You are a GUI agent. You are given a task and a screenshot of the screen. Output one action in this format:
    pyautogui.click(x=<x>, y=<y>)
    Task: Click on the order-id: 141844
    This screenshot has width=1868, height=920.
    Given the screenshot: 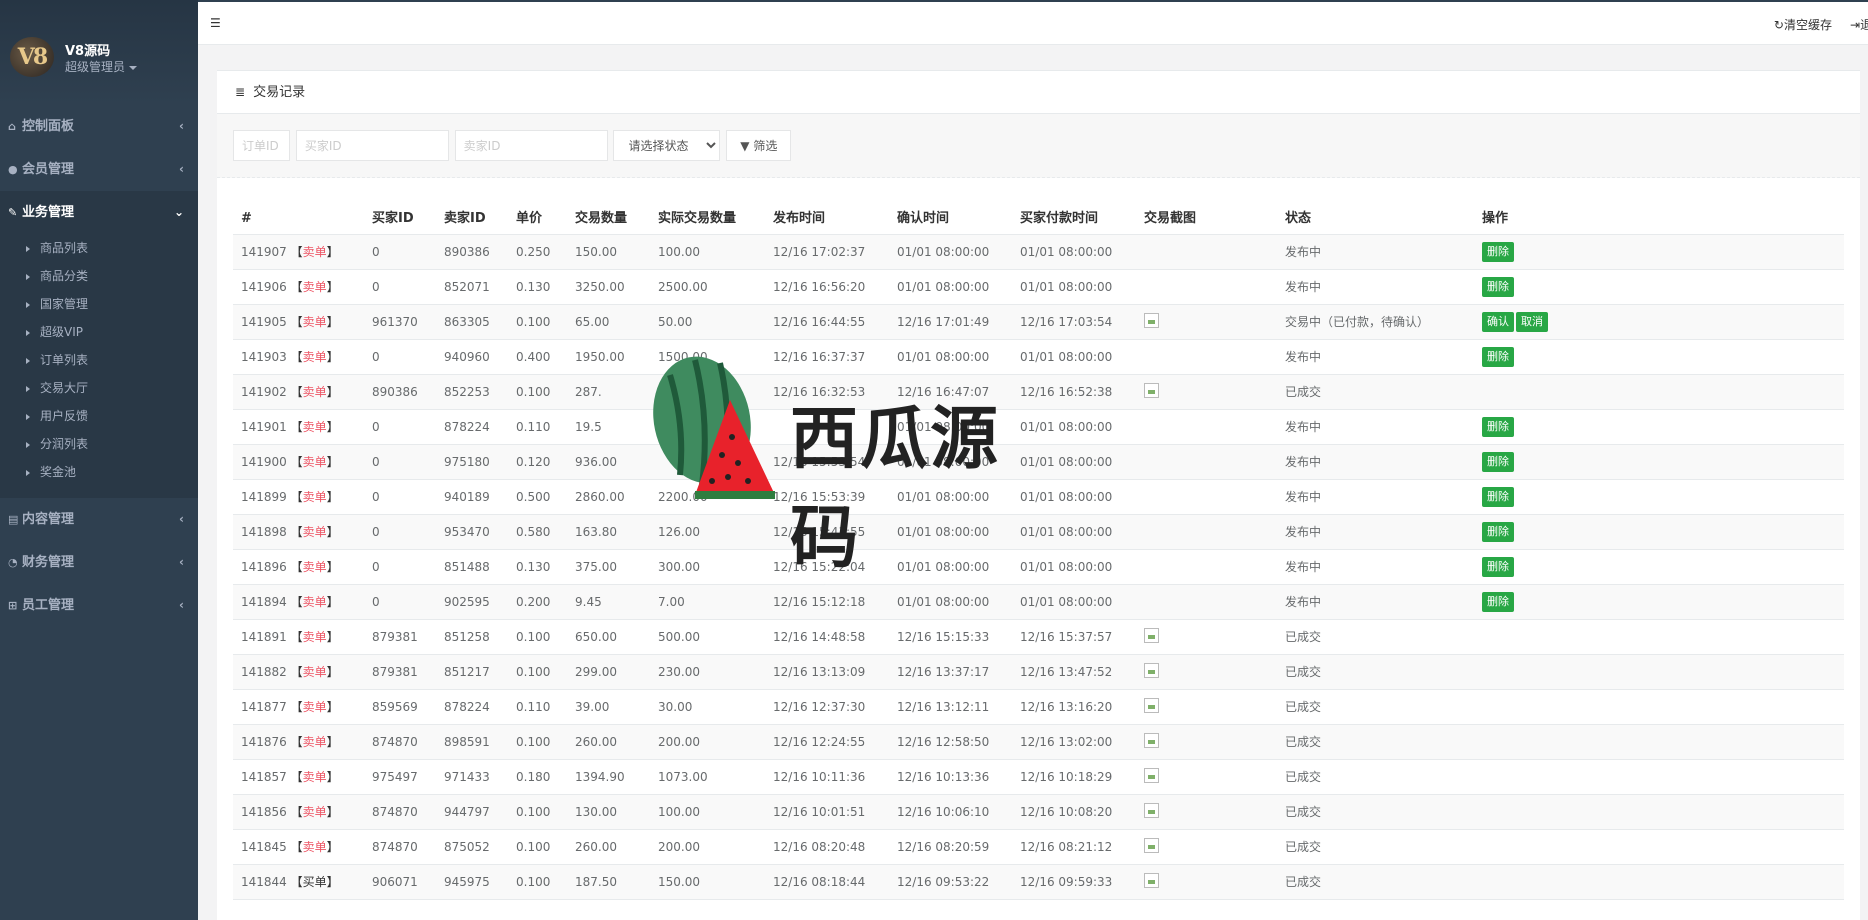 What is the action you would take?
    pyautogui.click(x=264, y=882)
    